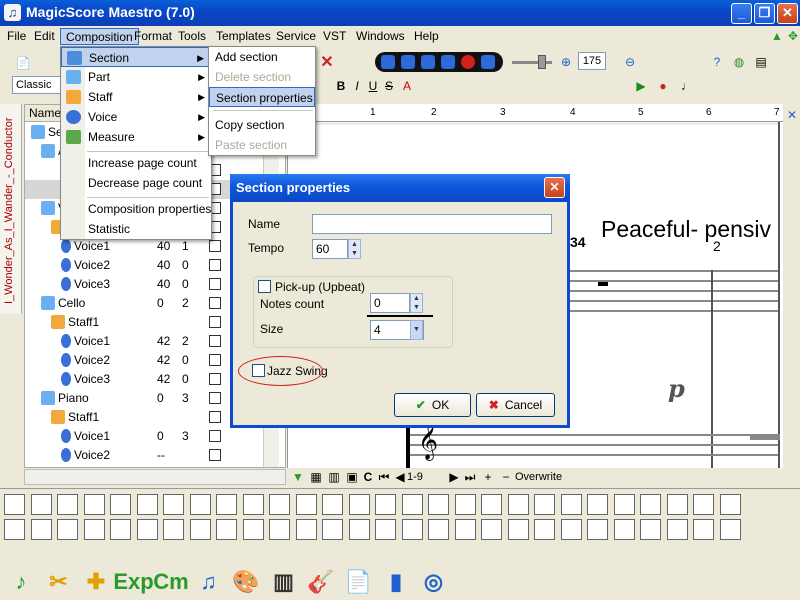  I want to click on rewind-icon, so click(388, 62).